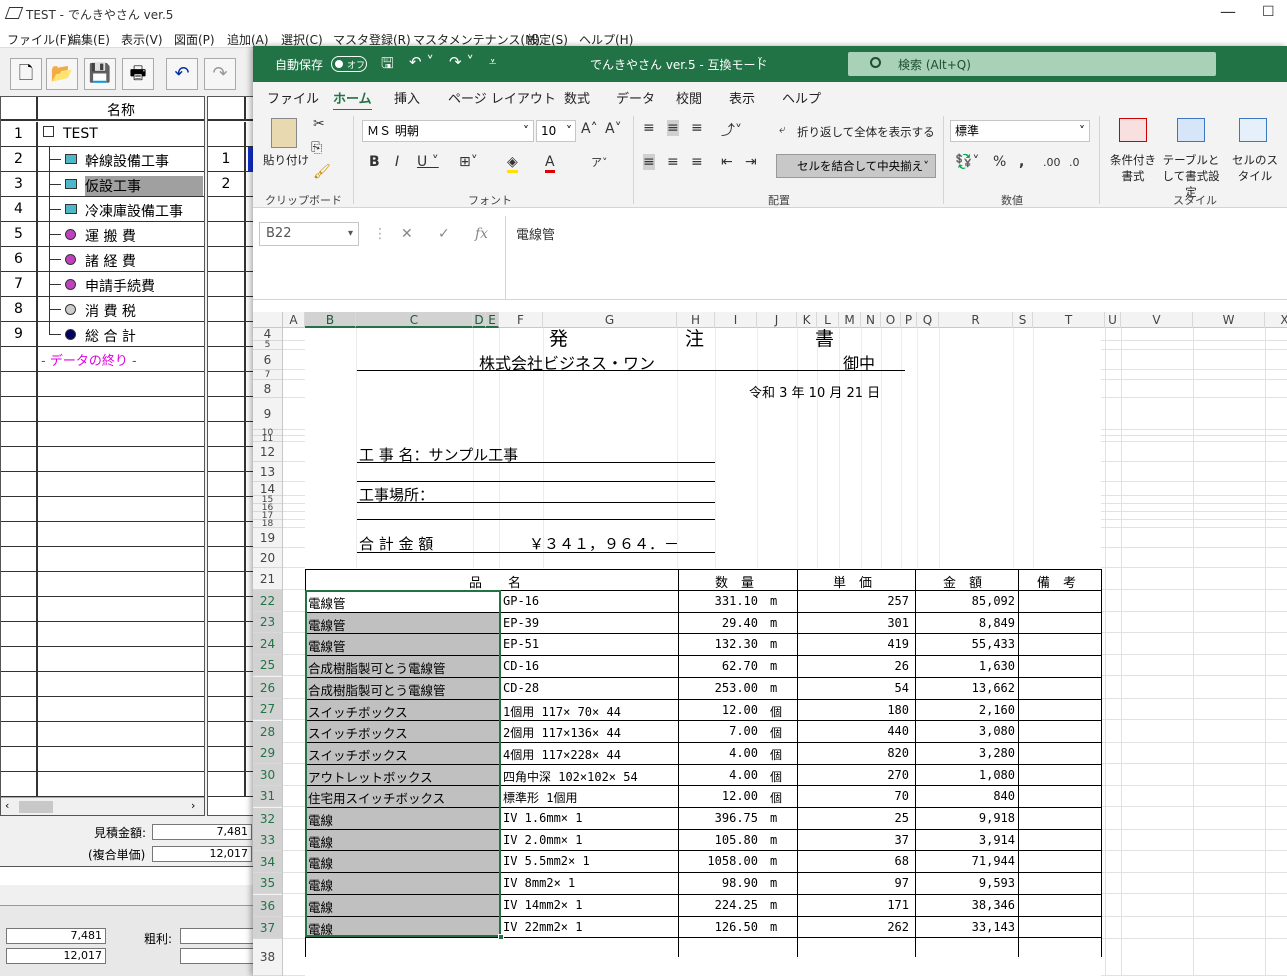 The height and width of the screenshot is (976, 1287). I want to click on increase-decimal-icon: .00, so click(1052, 162).